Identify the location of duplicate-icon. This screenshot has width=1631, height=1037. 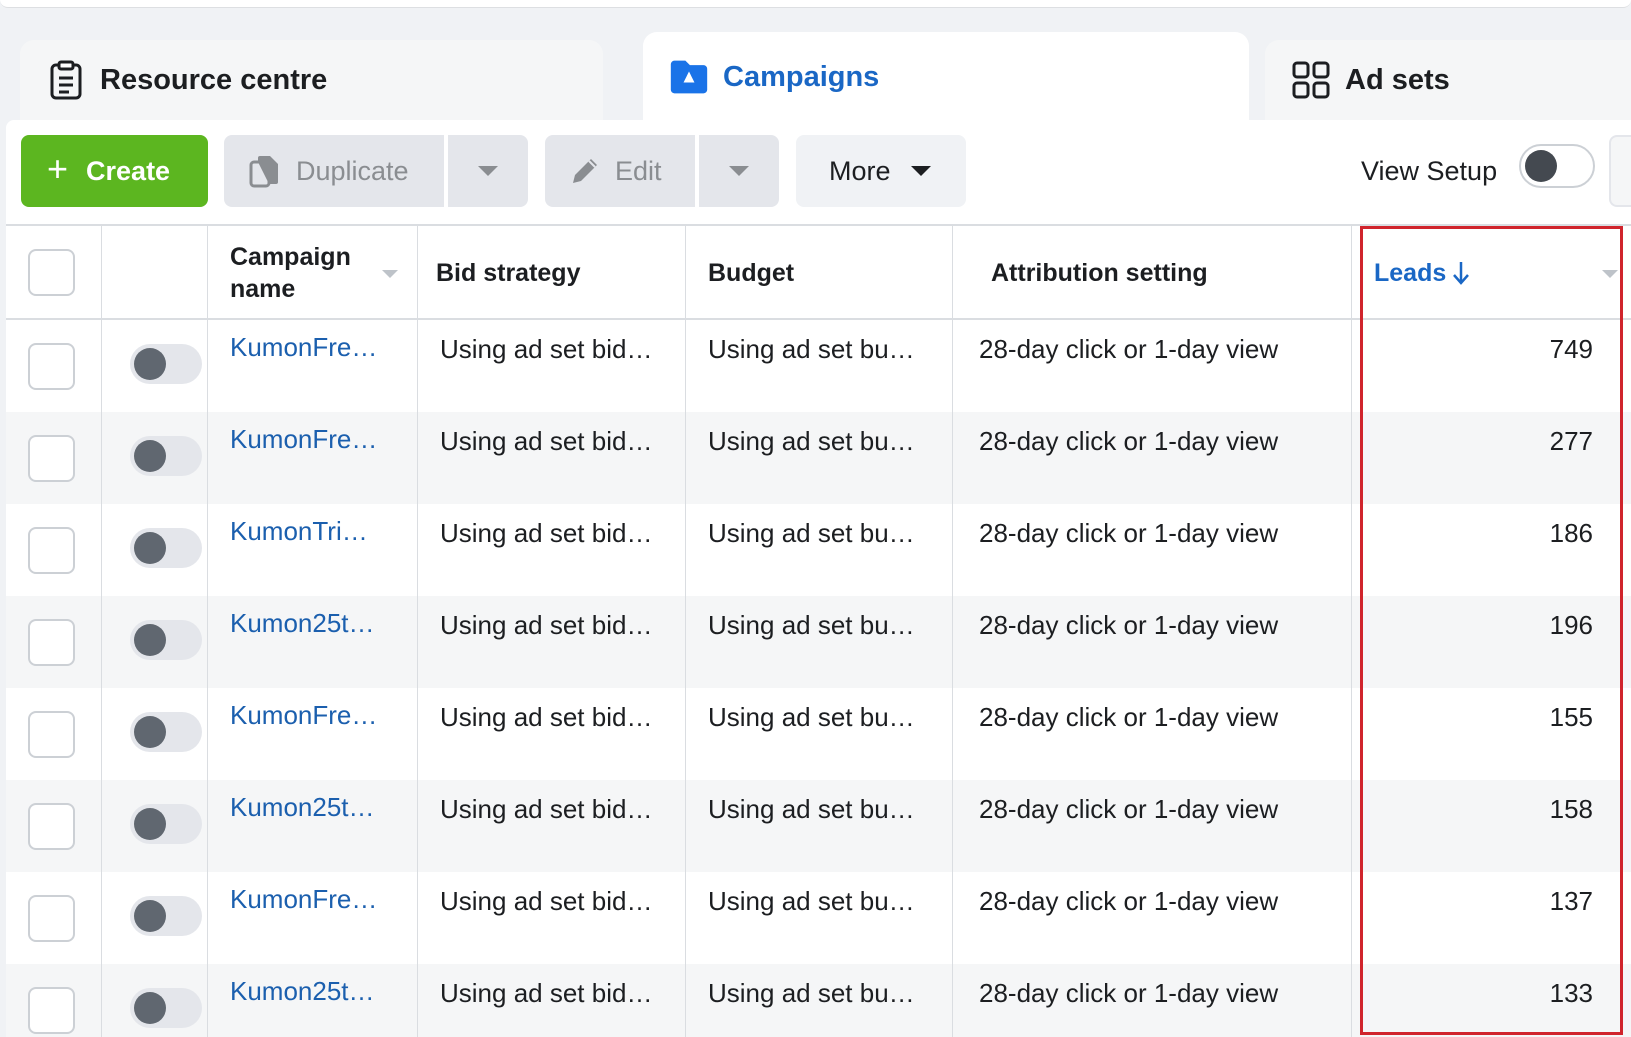
(265, 171).